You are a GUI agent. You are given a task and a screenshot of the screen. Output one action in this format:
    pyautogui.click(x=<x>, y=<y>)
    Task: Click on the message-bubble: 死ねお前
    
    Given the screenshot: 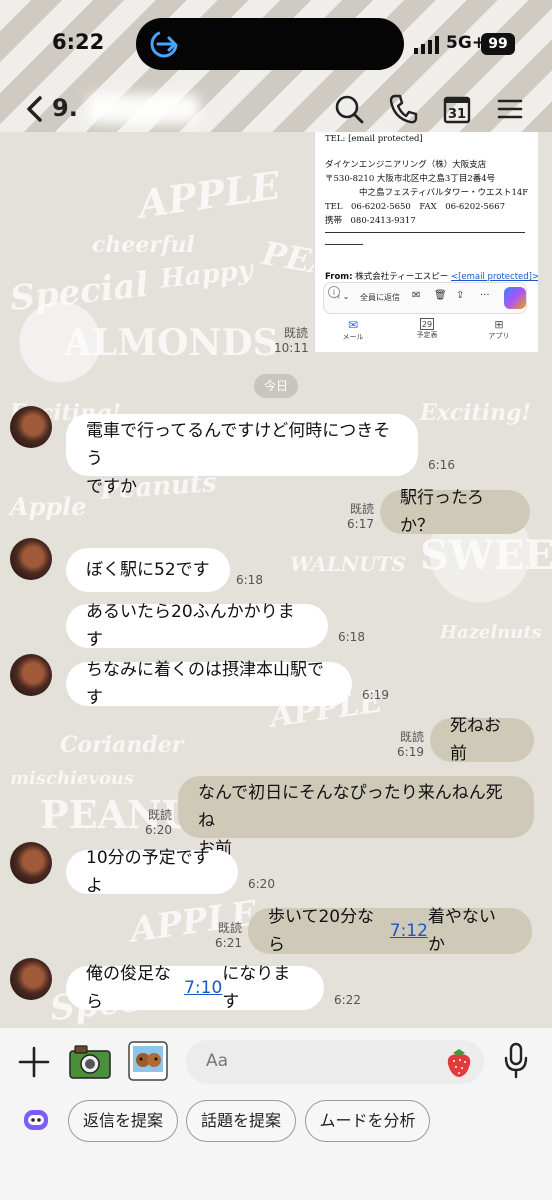 What is the action you would take?
    pyautogui.click(x=482, y=740)
    